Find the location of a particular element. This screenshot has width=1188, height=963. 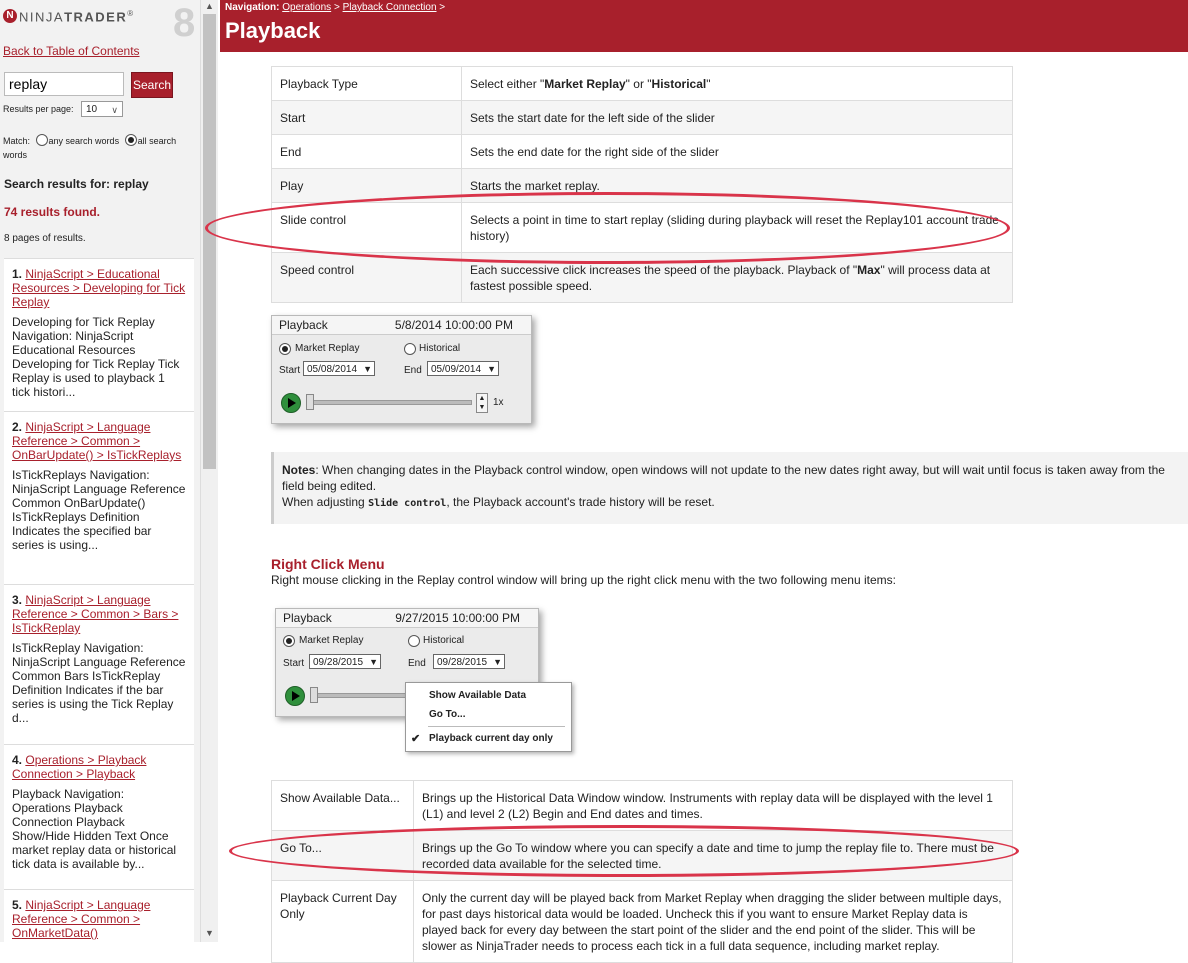

table-cell-key: Play is located at coordinates (366, 185).